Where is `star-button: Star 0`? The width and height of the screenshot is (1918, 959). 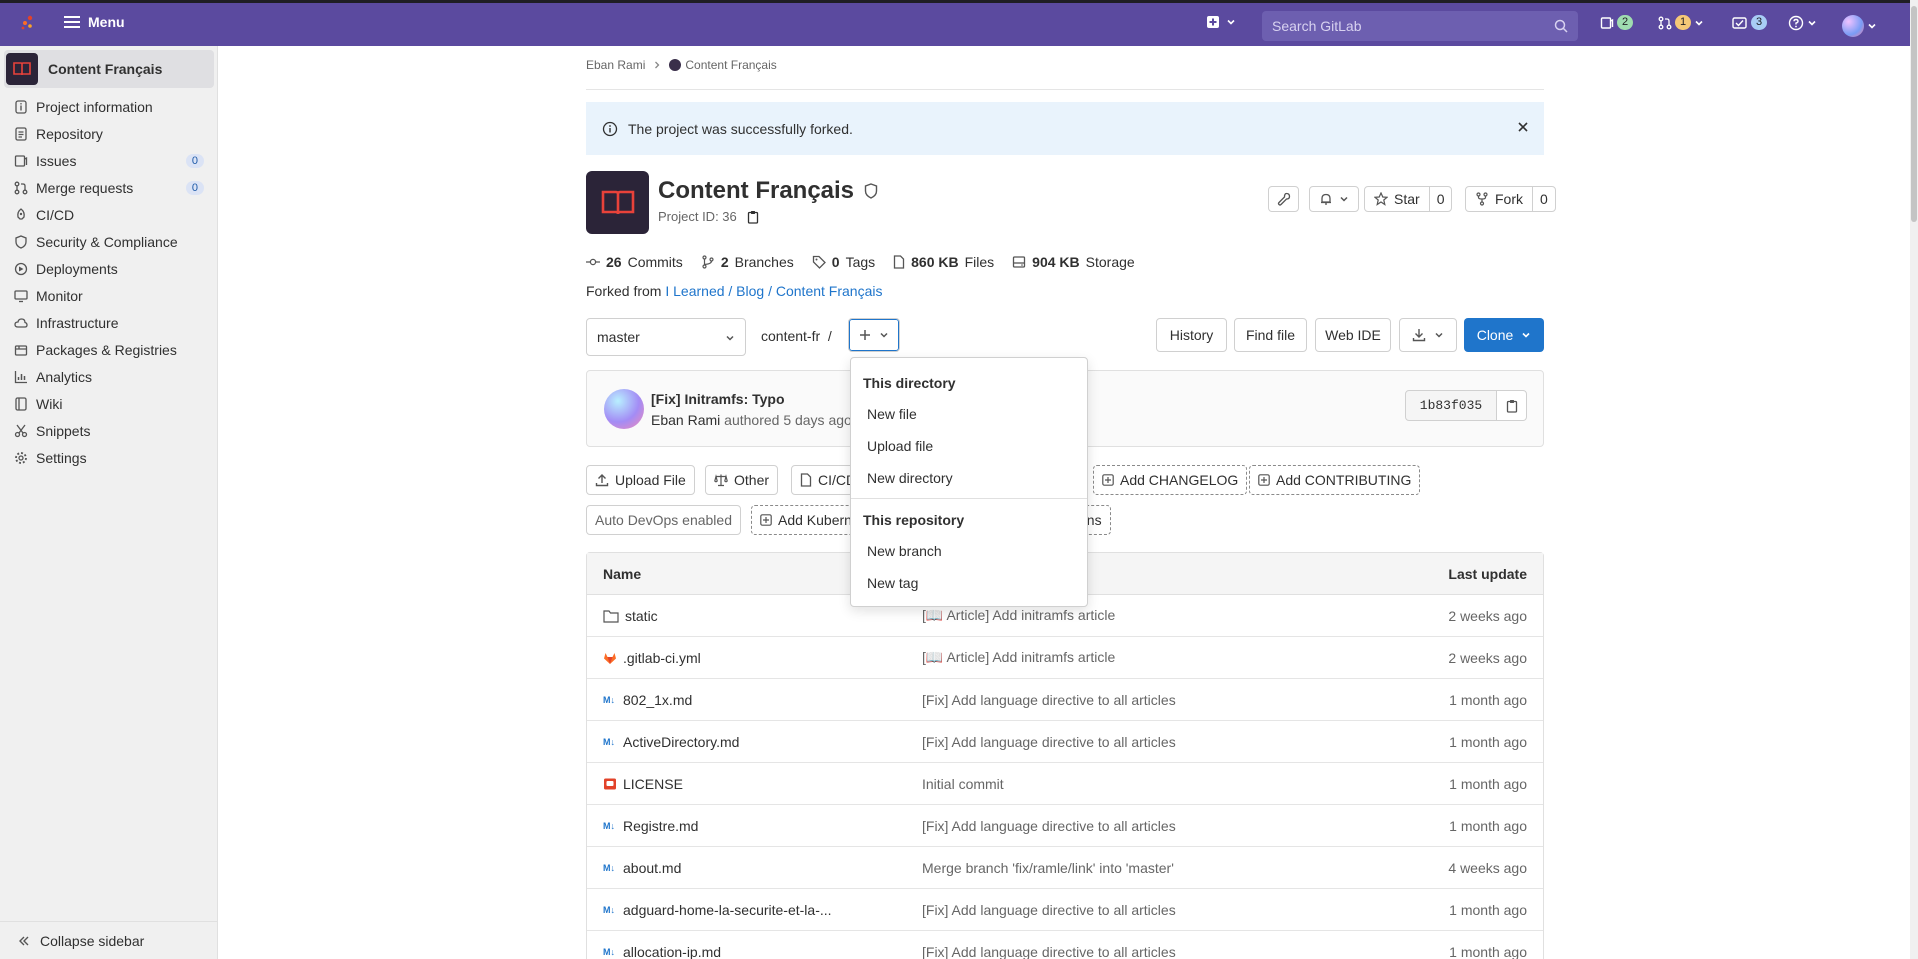 star-button: Star 0 is located at coordinates (1408, 199).